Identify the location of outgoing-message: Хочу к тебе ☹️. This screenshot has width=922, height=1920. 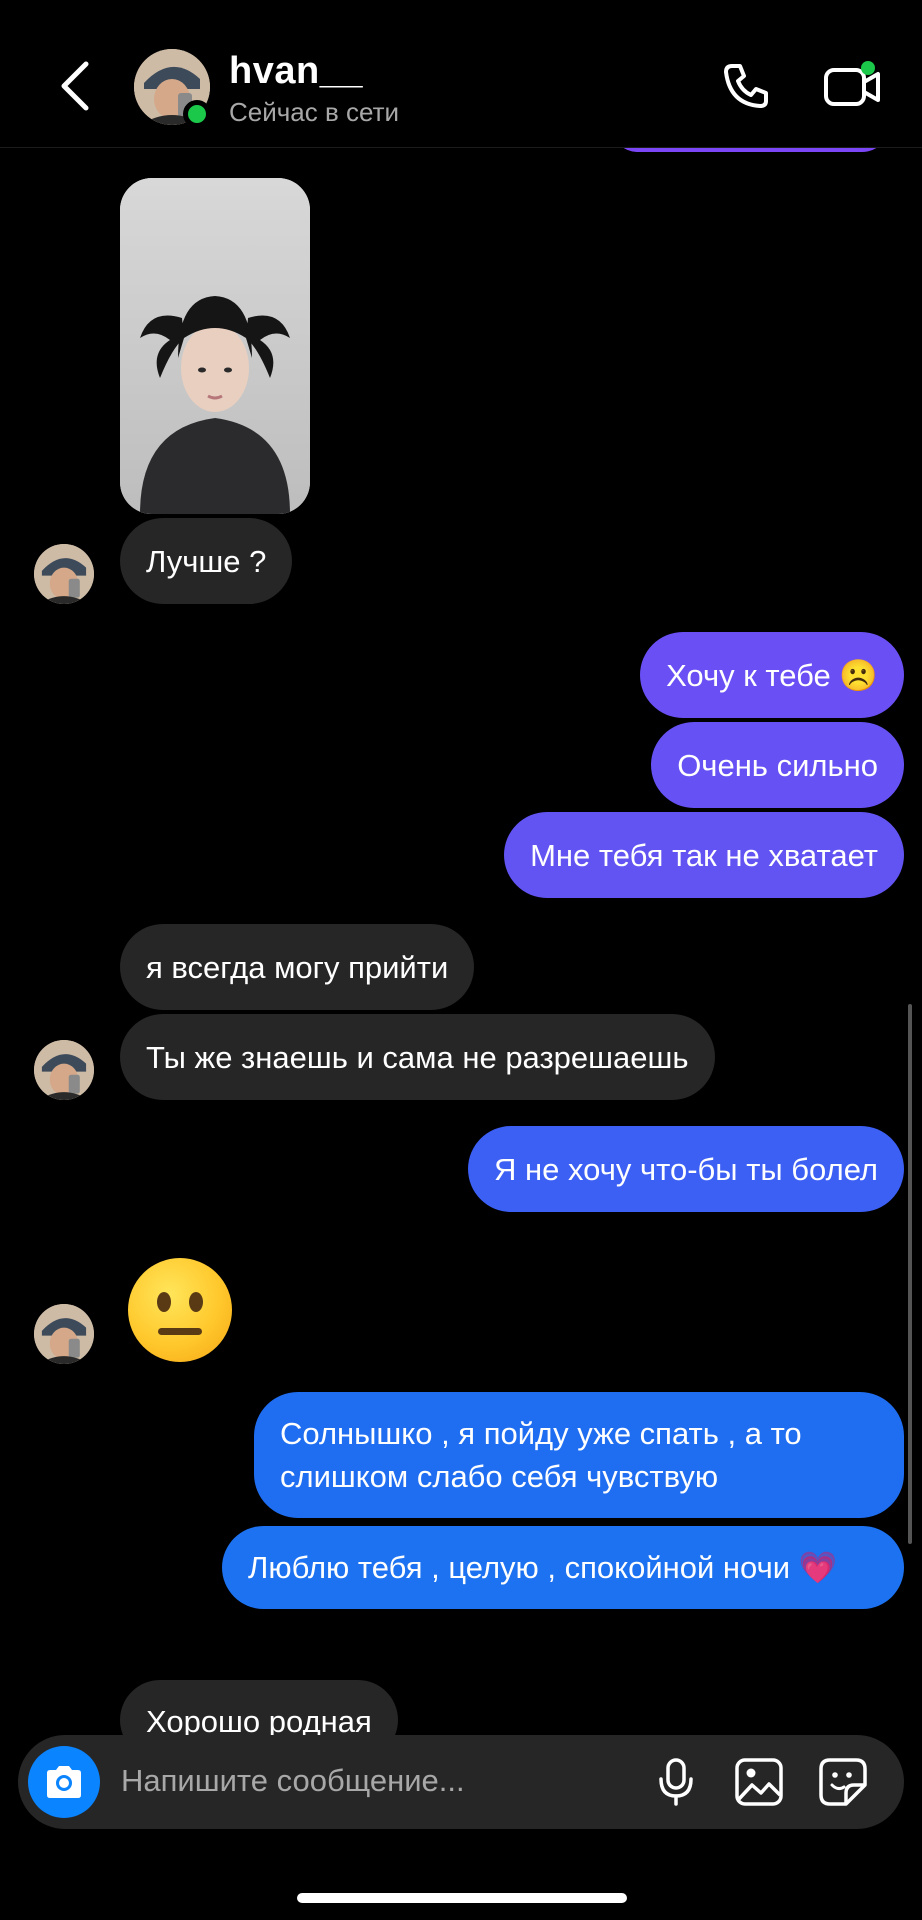
(772, 675).